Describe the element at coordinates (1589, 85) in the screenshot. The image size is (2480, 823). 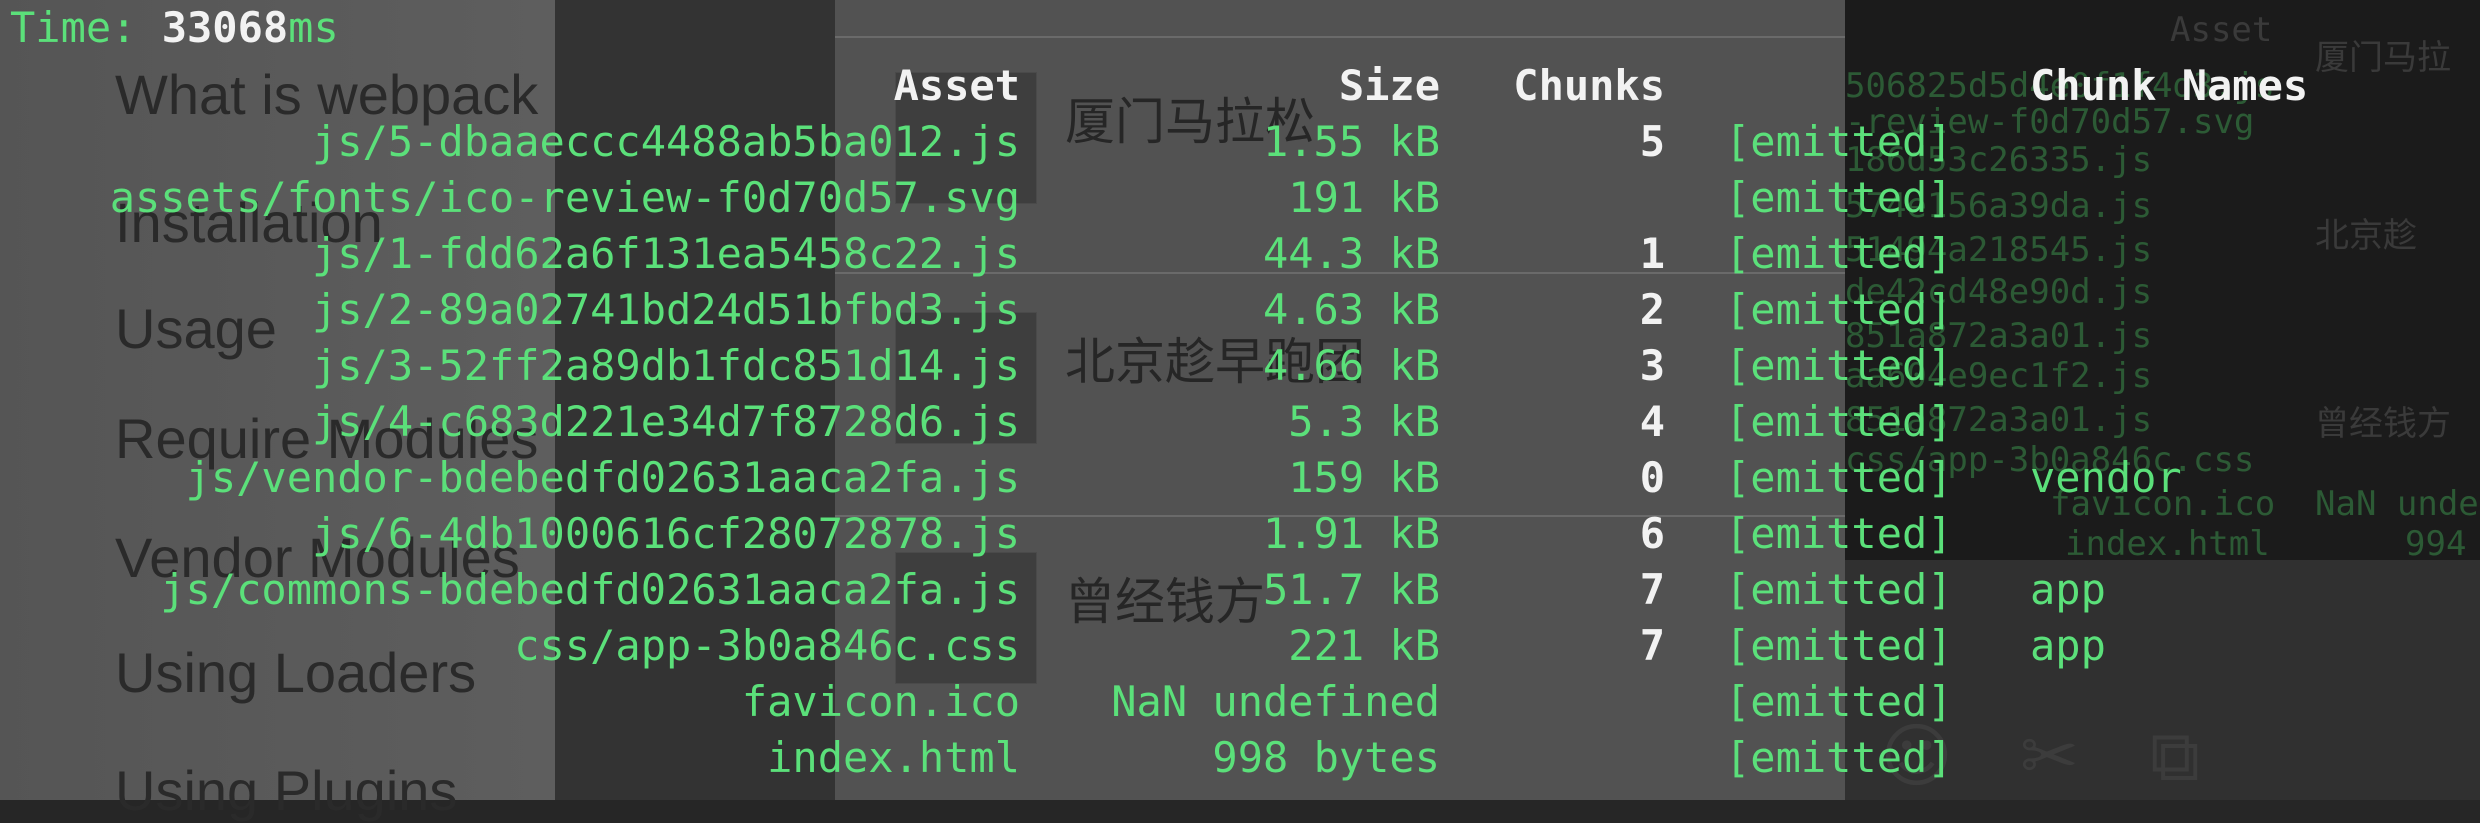
I see `header-chunks: Chunks` at that location.